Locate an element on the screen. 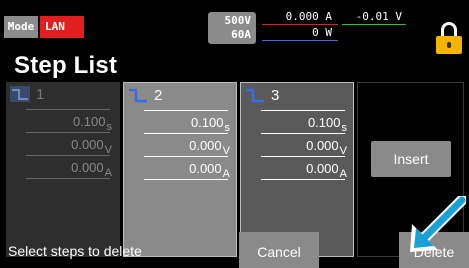 This screenshot has height=268, width=469. mode-badge: Mode is located at coordinates (21, 27).